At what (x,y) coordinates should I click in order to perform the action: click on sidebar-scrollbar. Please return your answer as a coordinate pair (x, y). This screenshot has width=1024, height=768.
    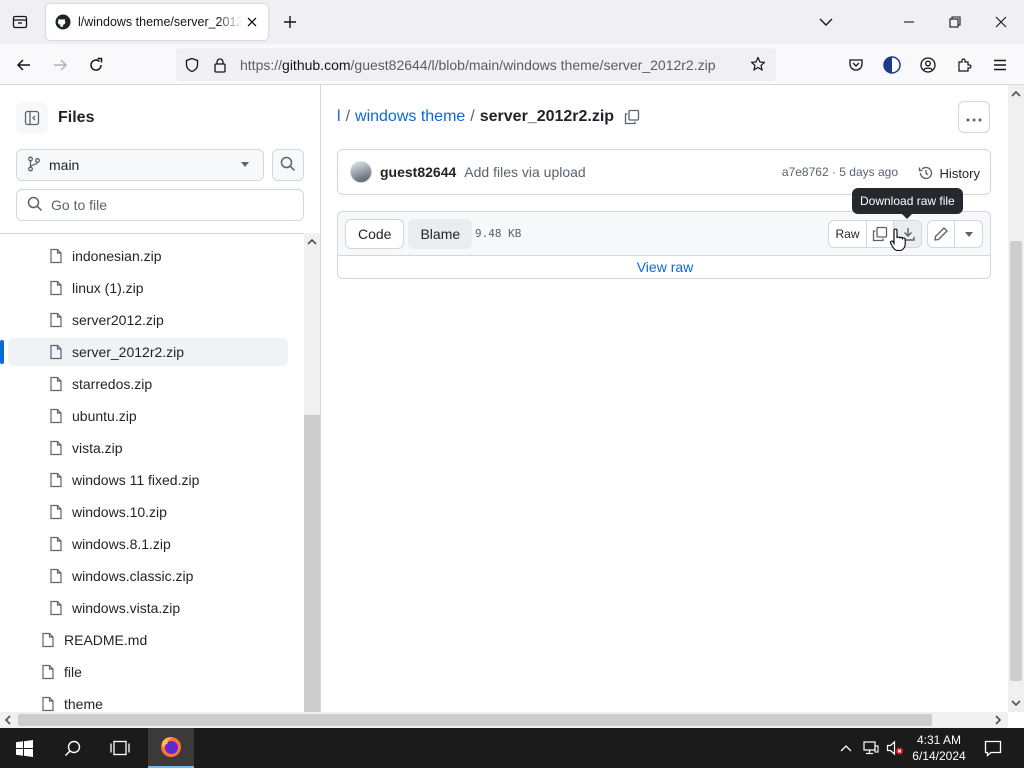
    Looking at the image, I should click on (312, 472).